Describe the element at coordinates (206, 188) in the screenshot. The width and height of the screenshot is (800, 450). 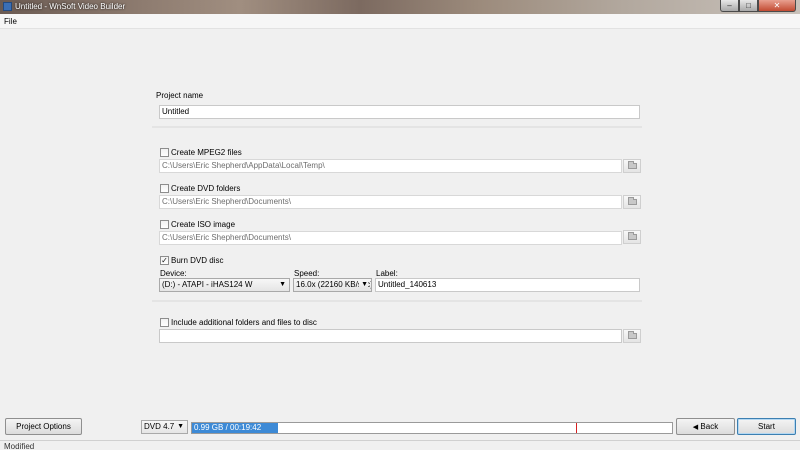
I see `dvd-folders-label: Create DVD folders` at that location.